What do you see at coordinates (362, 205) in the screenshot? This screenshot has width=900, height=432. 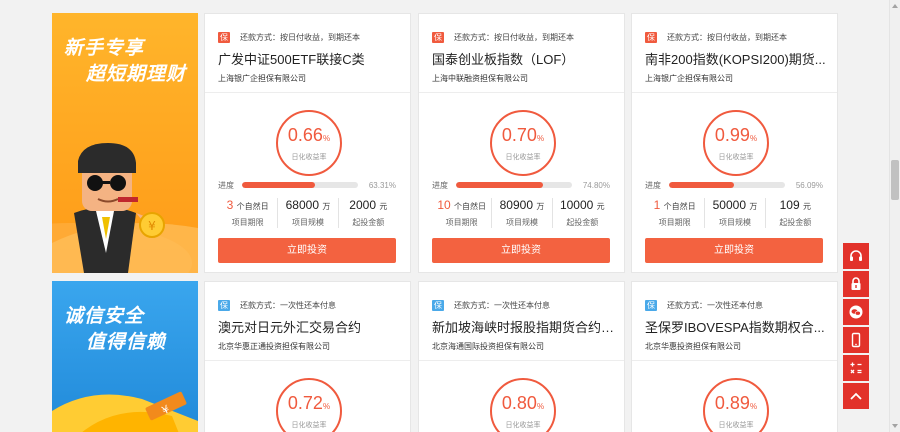 I see `min-value: 2000` at bounding box center [362, 205].